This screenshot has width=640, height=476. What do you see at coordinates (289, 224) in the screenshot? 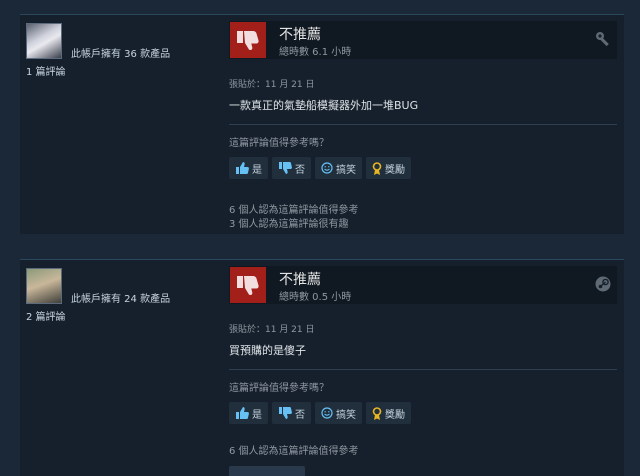
I see `funny-count: 3 個人認為這篇評論很有趣` at bounding box center [289, 224].